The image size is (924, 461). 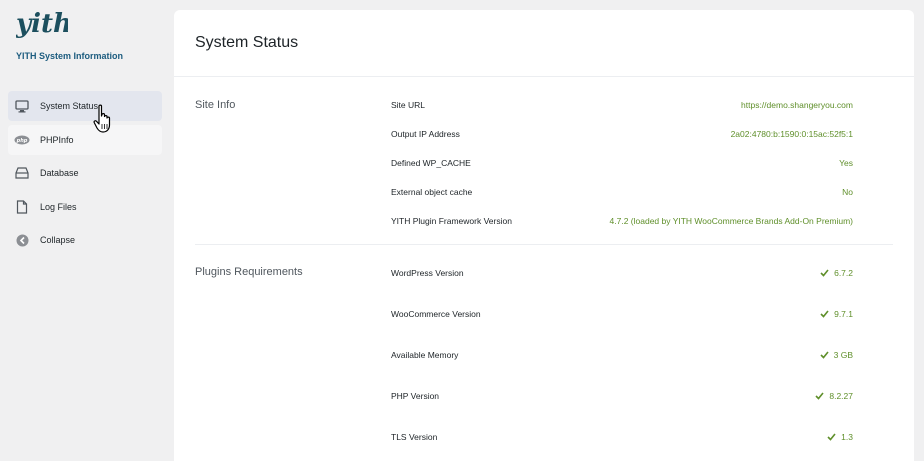 What do you see at coordinates (451, 221) in the screenshot?
I see `row-label: YITH Plugin Framework Version` at bounding box center [451, 221].